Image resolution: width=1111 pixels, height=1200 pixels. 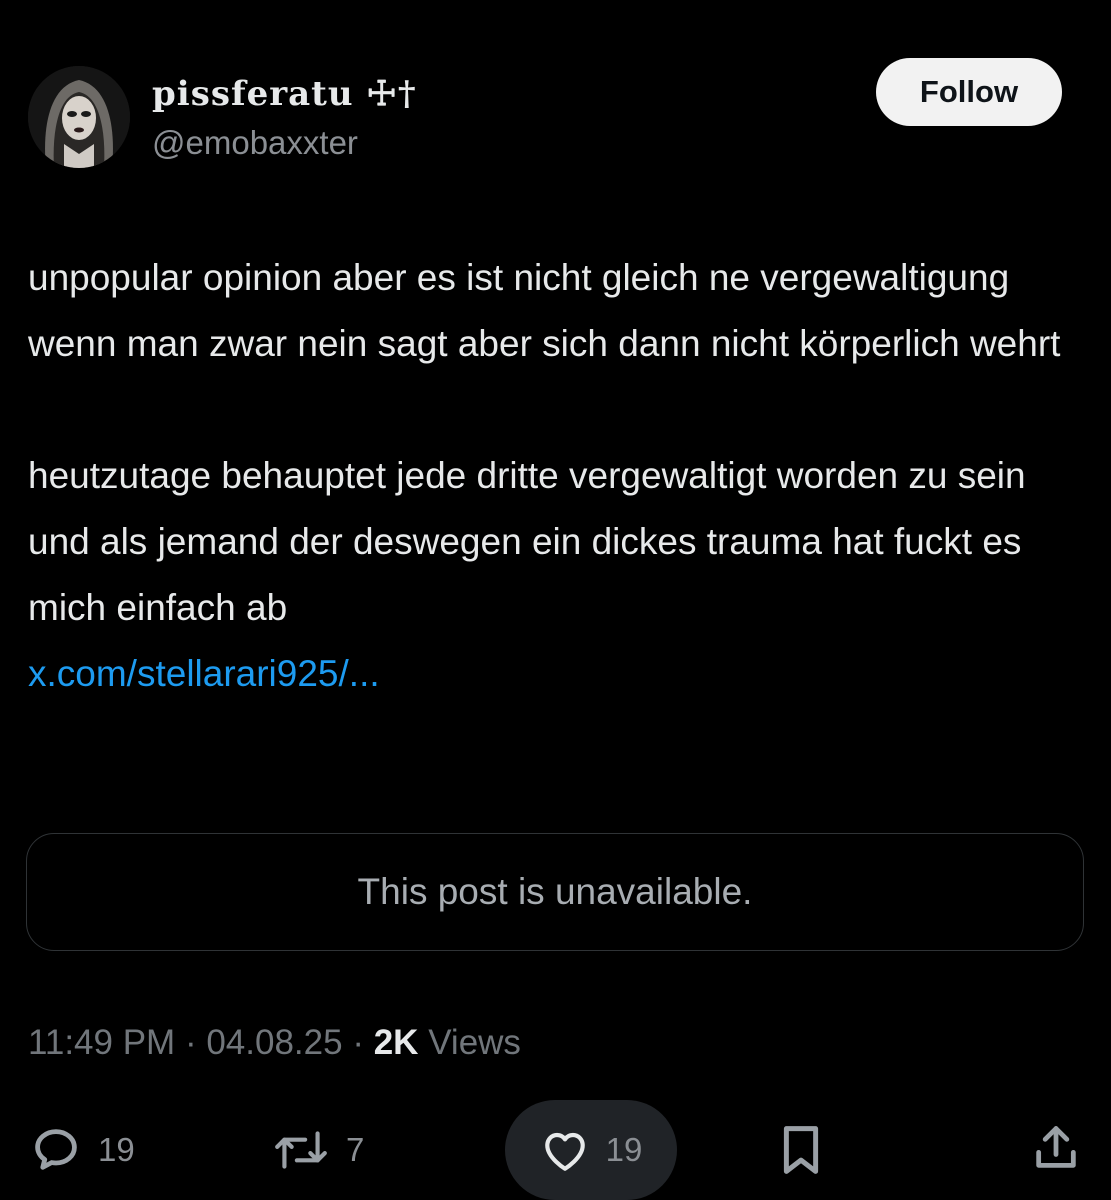 I want to click on like-count: 19, so click(x=624, y=1149).